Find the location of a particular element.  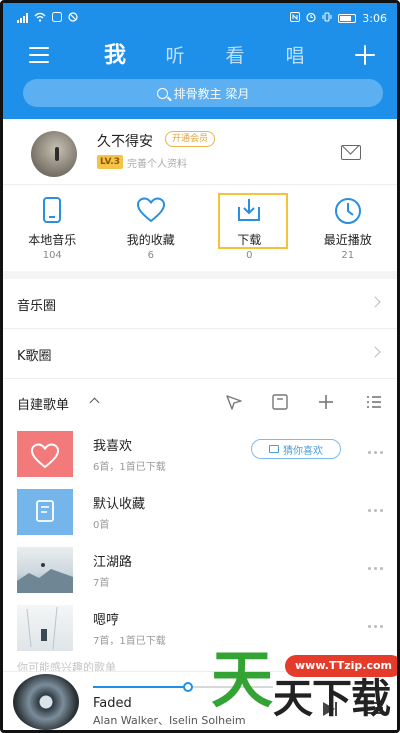

alarm-icon is located at coordinates (311, 18).